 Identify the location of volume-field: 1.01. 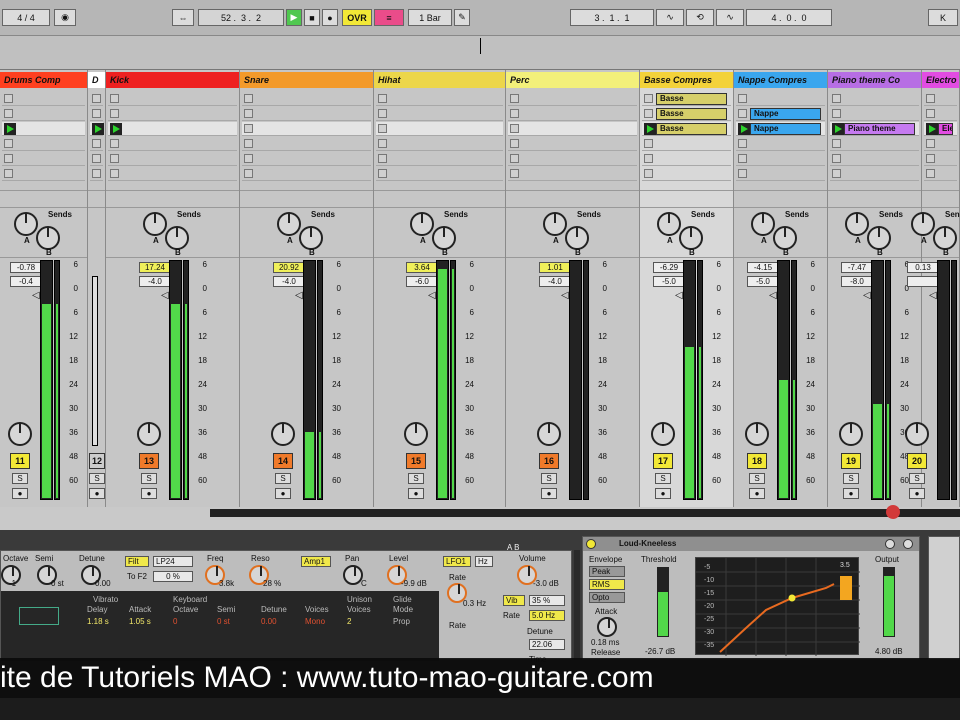
(555, 267).